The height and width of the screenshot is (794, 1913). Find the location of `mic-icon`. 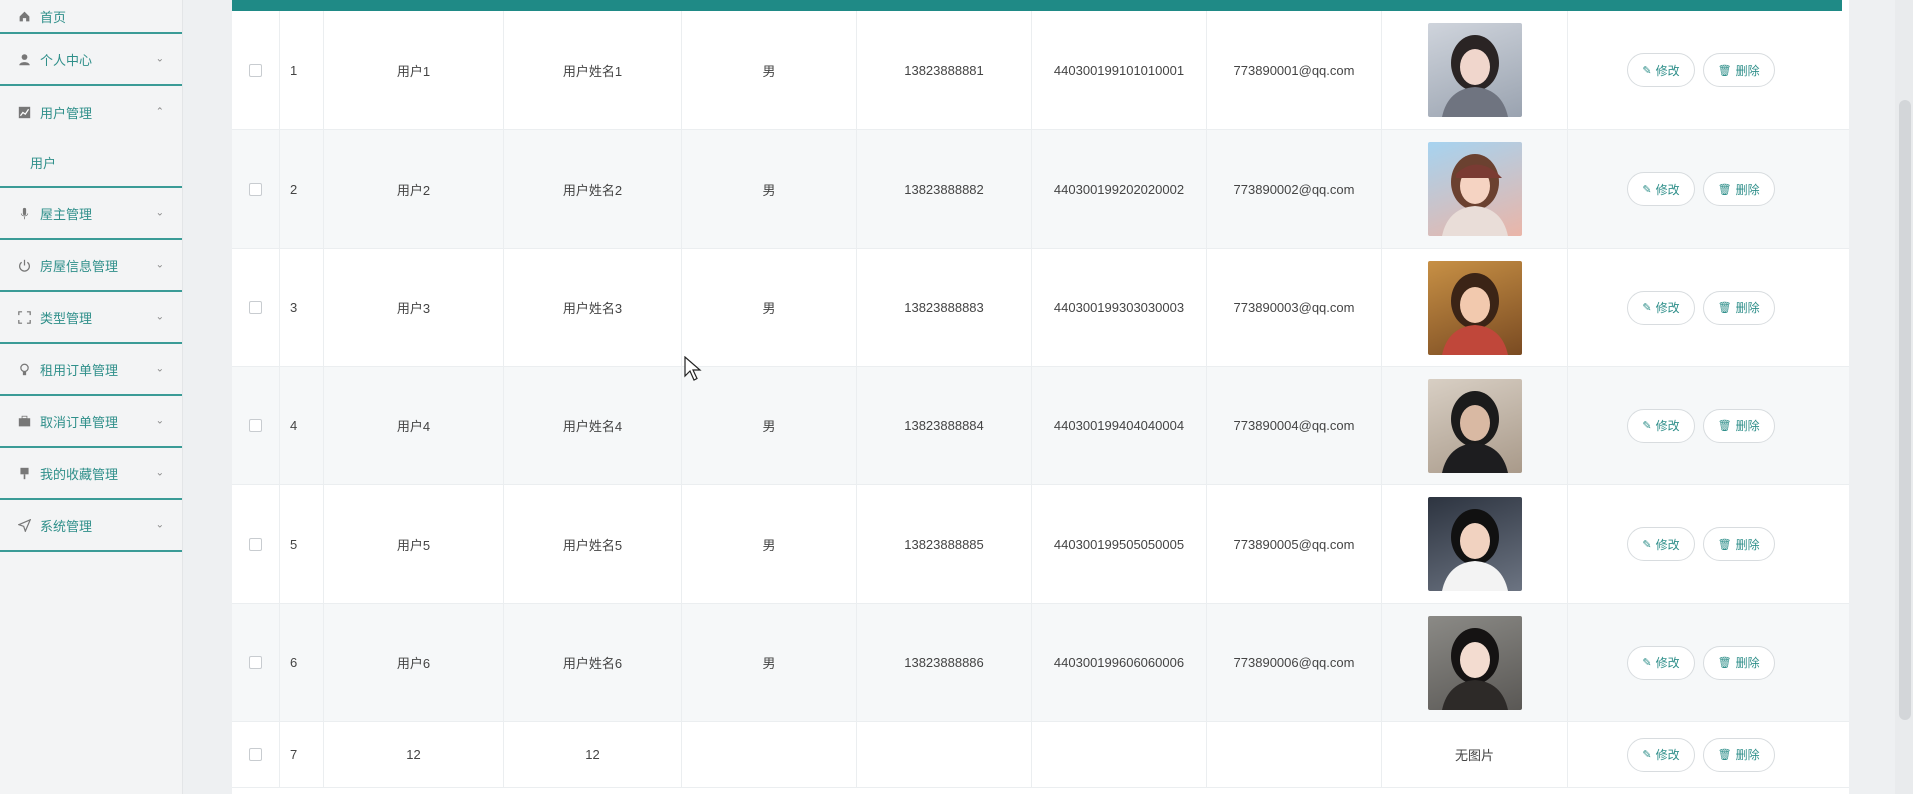

mic-icon is located at coordinates (24, 213).